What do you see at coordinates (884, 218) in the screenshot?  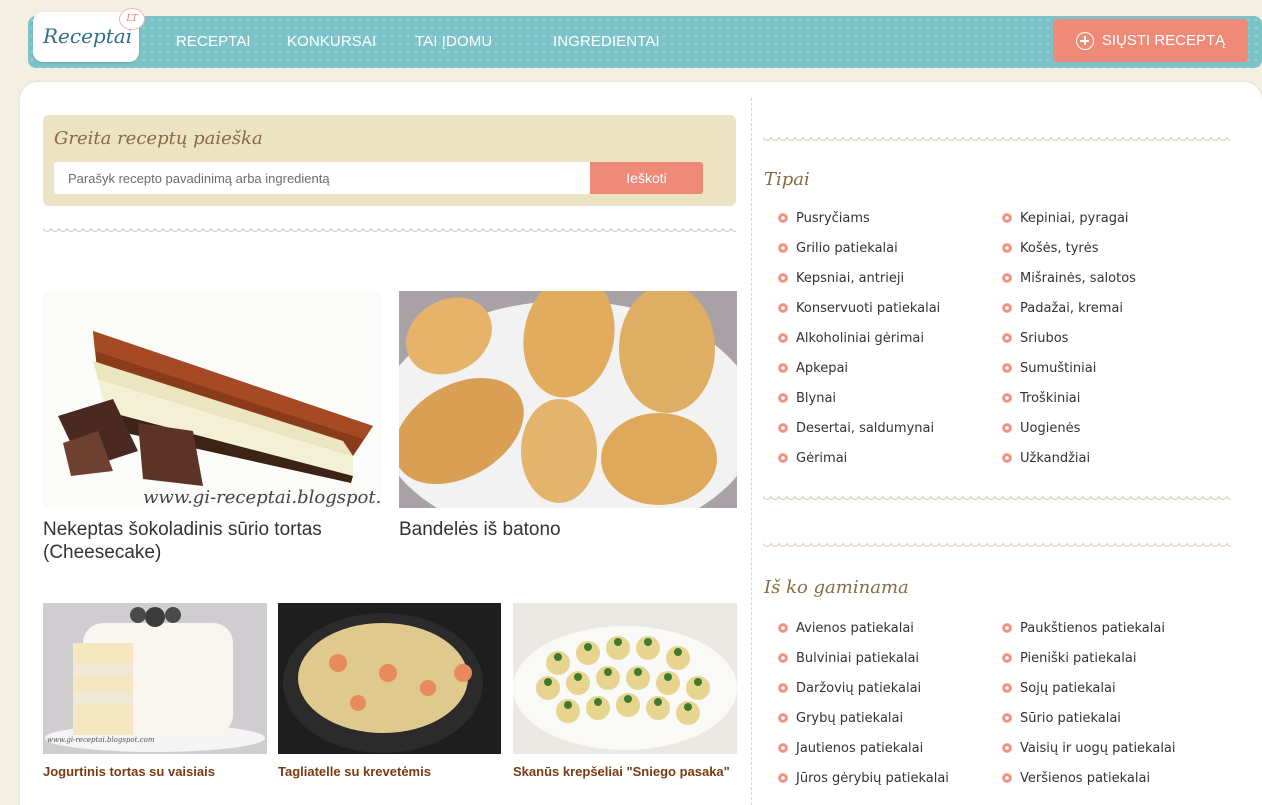 I see `category-item: Pusryčiams` at bounding box center [884, 218].